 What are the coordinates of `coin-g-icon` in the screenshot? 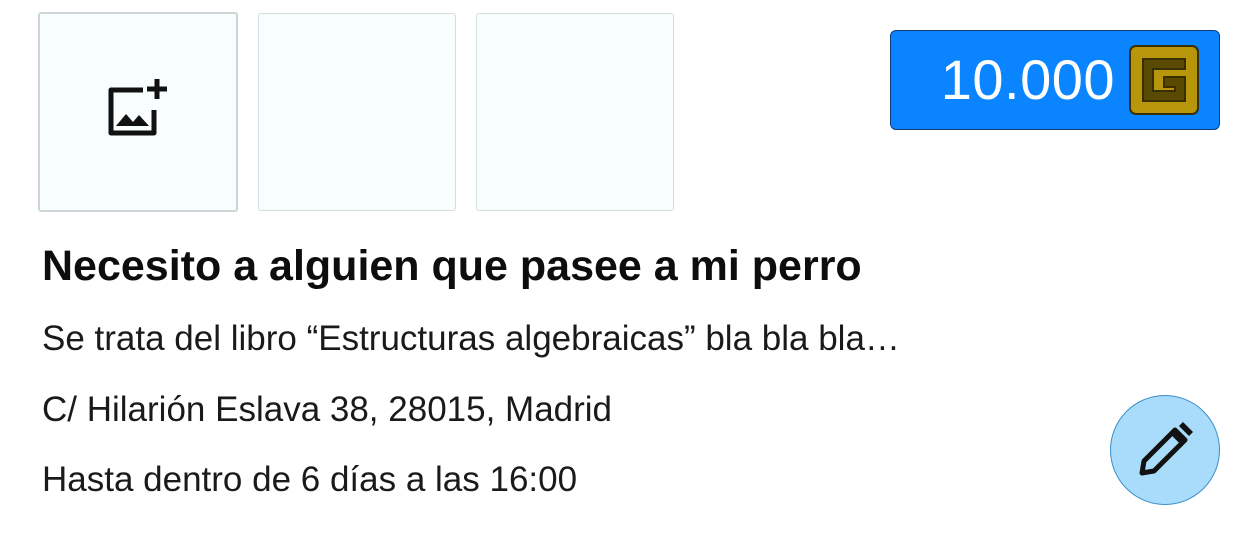 It's located at (1164, 80).